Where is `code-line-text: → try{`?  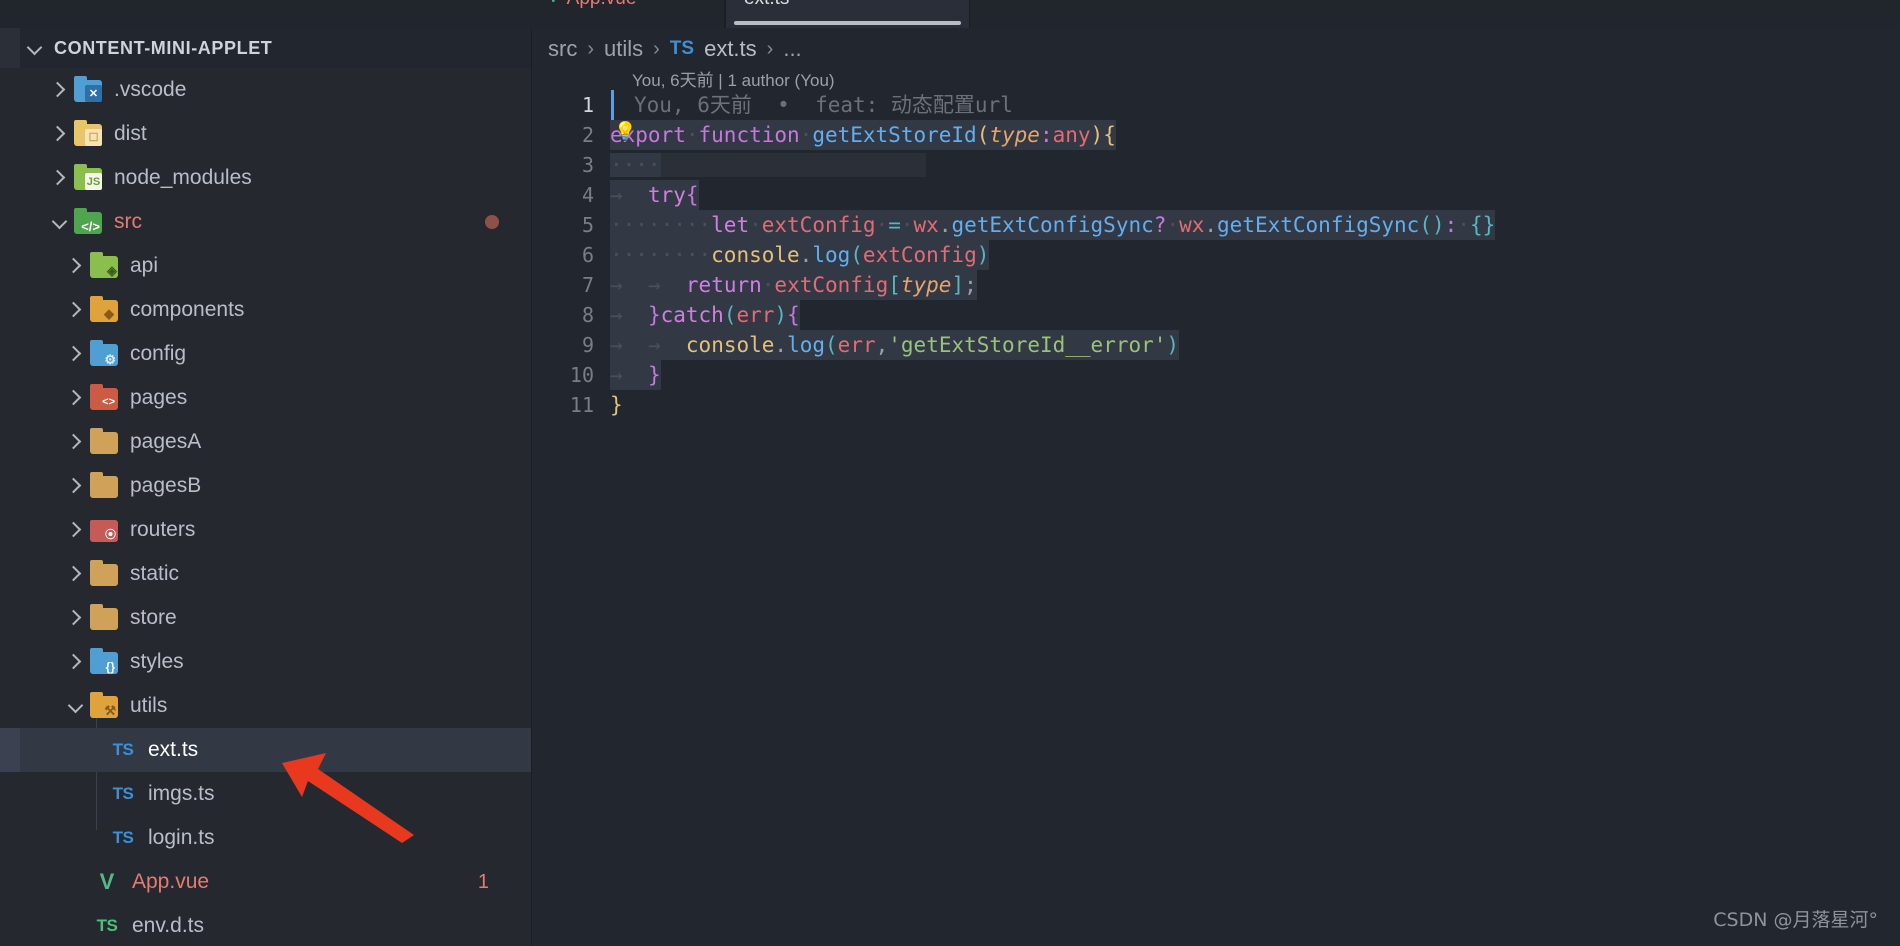 code-line-text: → try{ is located at coordinates (654, 195).